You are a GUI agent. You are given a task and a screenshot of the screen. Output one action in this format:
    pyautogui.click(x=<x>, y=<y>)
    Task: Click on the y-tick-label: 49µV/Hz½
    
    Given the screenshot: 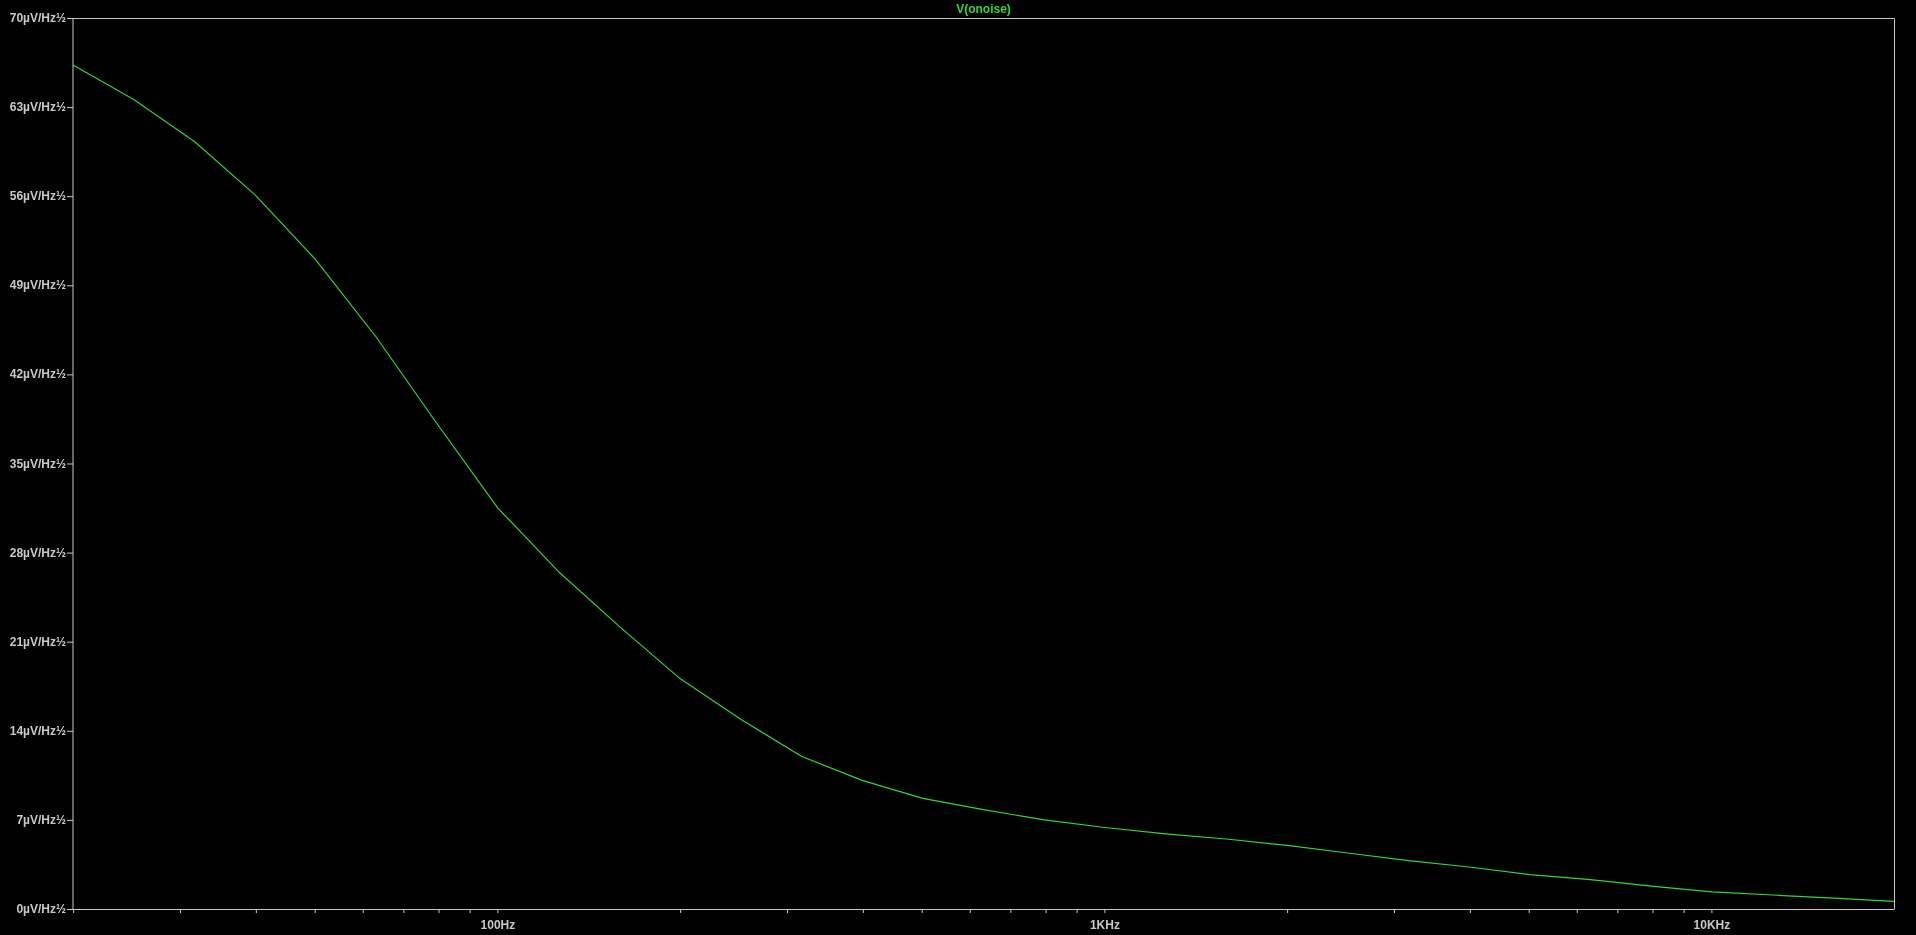 What is the action you would take?
    pyautogui.click(x=37, y=285)
    